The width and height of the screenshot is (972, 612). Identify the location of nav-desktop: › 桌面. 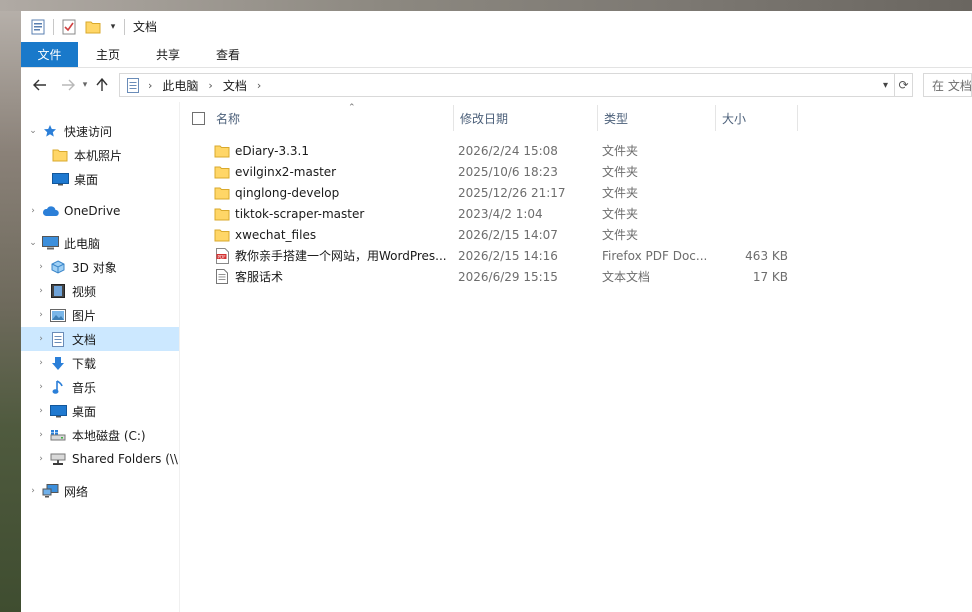
(100, 411).